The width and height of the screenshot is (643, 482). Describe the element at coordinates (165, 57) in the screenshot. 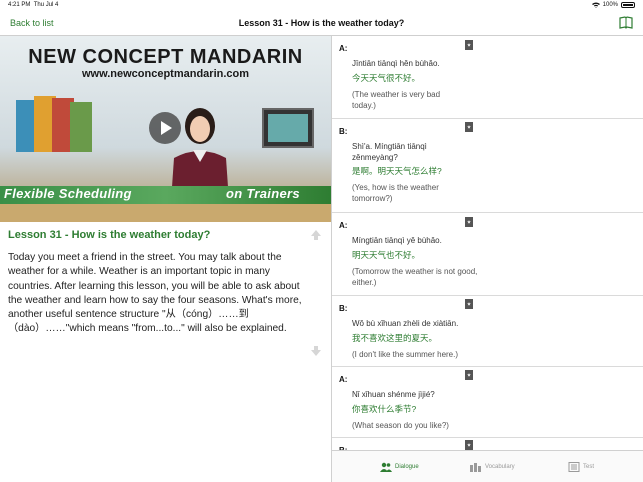

I see `video-banner-title: NEW CONCEPT MANDARIN` at that location.